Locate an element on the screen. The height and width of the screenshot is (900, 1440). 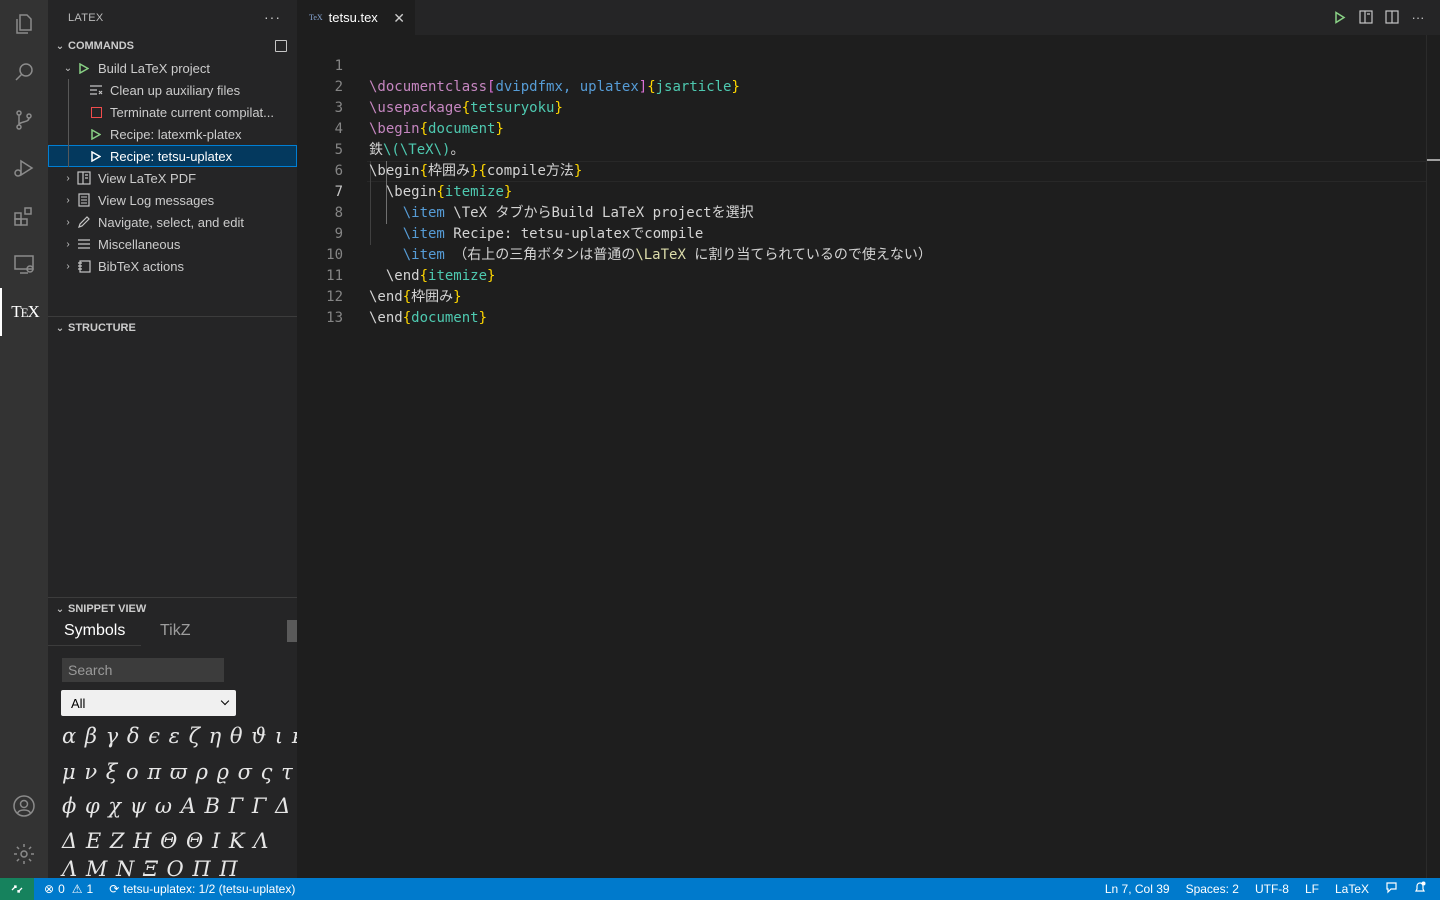
run-debug-icon is located at coordinates (24, 168).